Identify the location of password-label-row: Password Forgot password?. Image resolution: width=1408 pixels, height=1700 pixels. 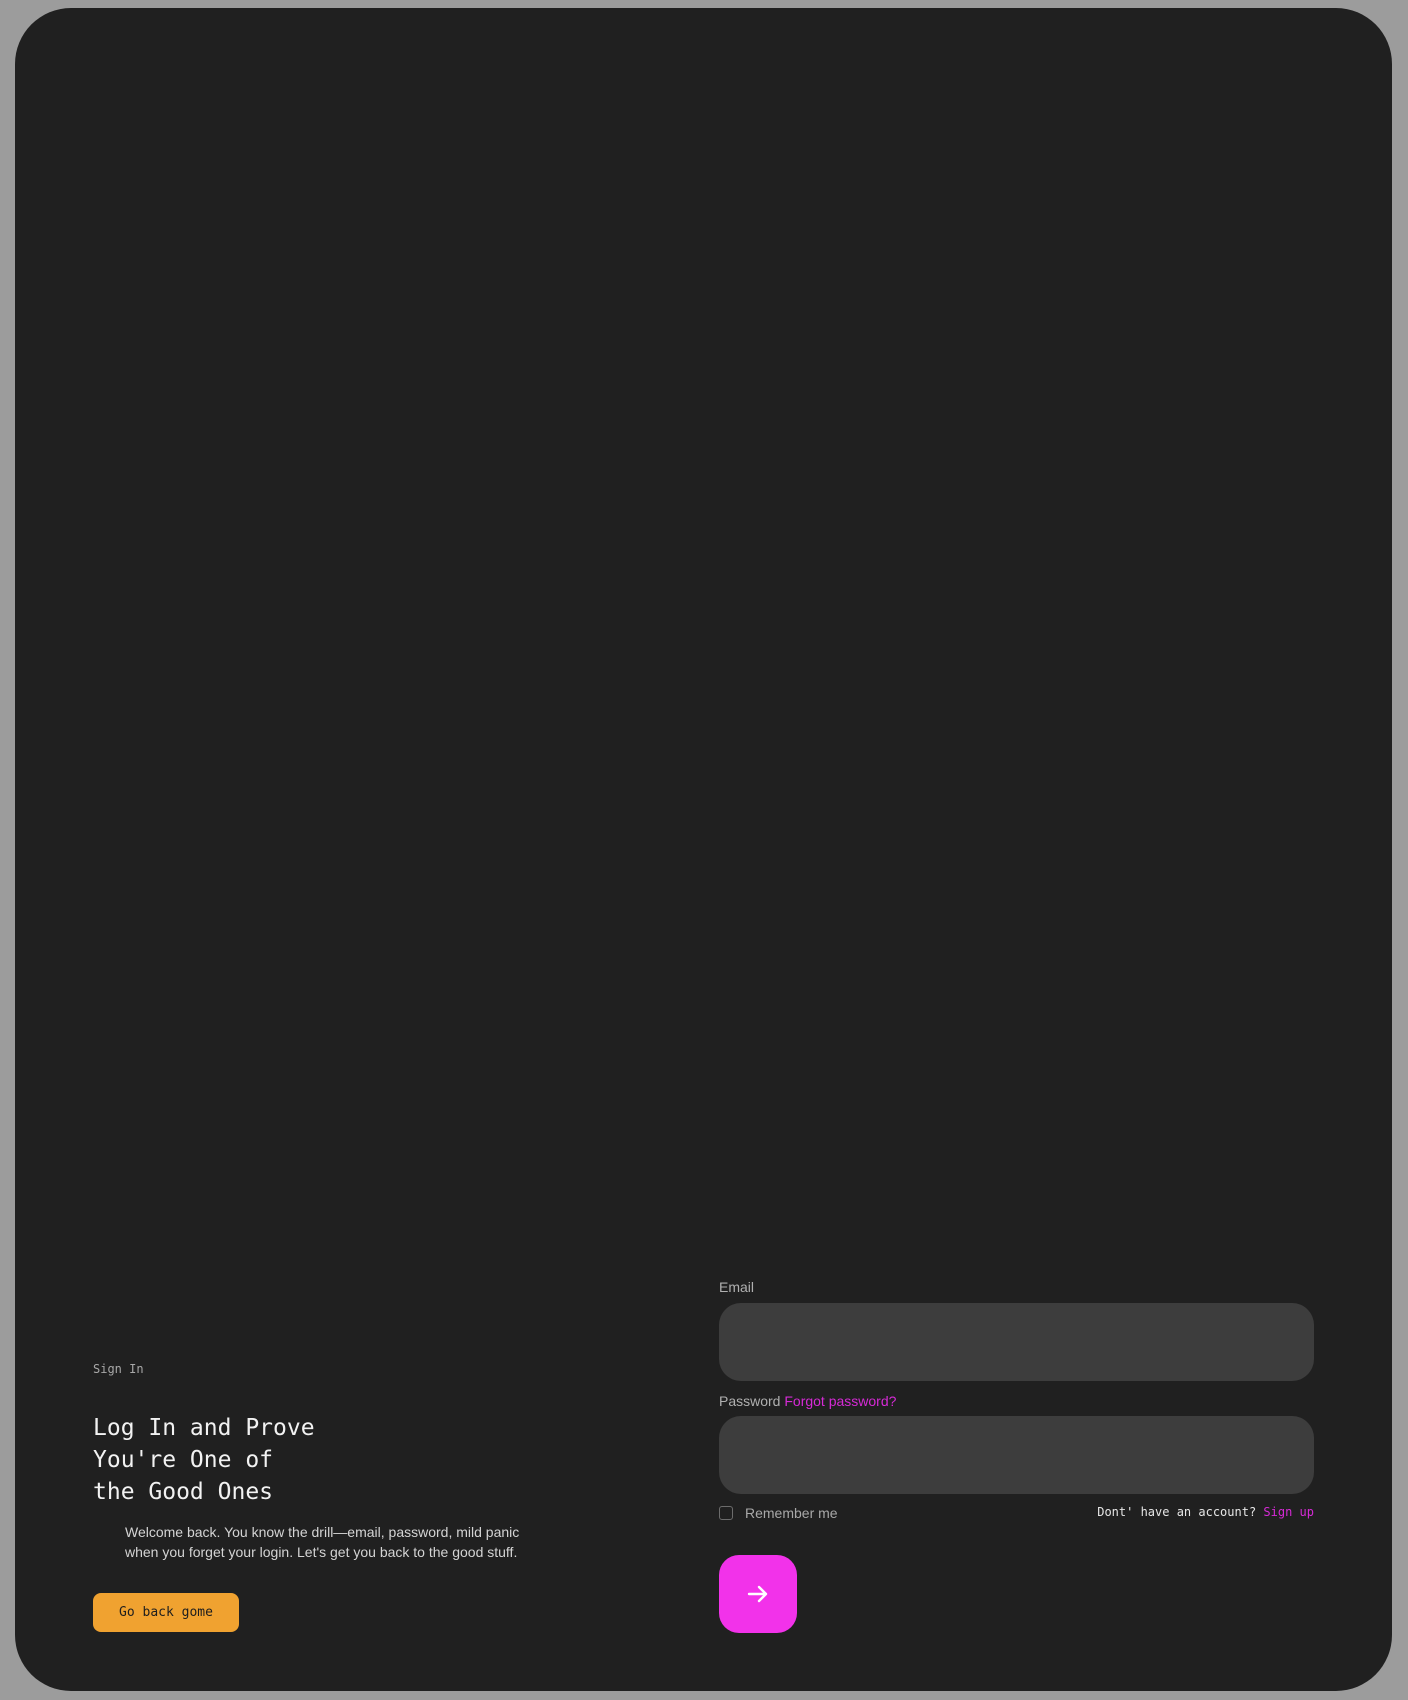
(807, 1401).